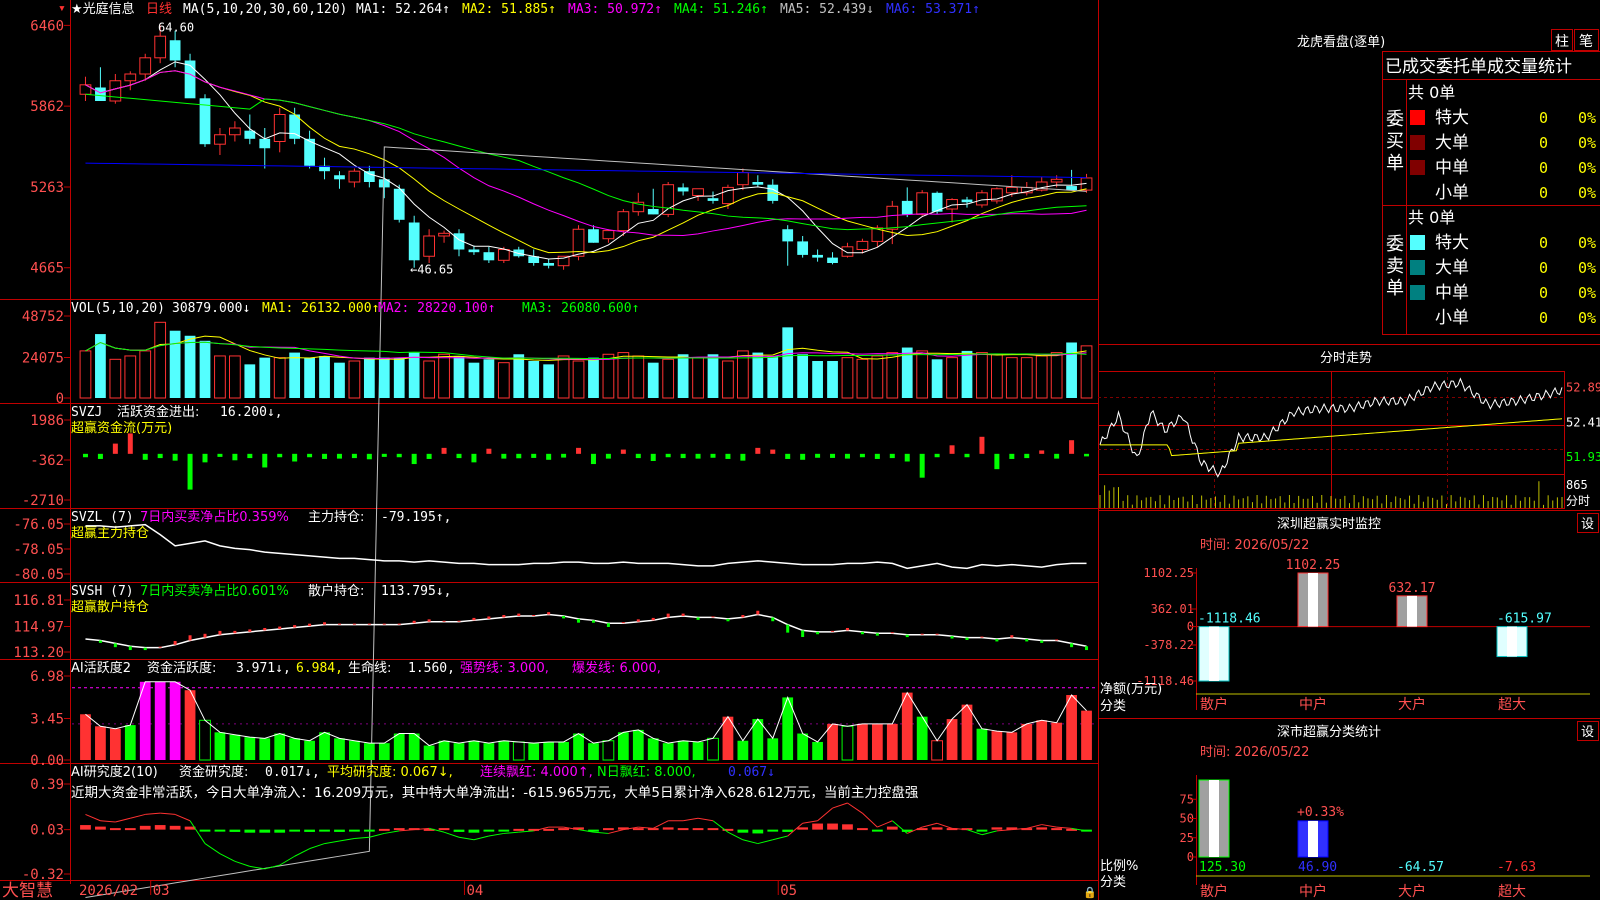  Describe the element at coordinates (1588, 523) in the screenshot. I see `monitor-settings-button: 设` at that location.